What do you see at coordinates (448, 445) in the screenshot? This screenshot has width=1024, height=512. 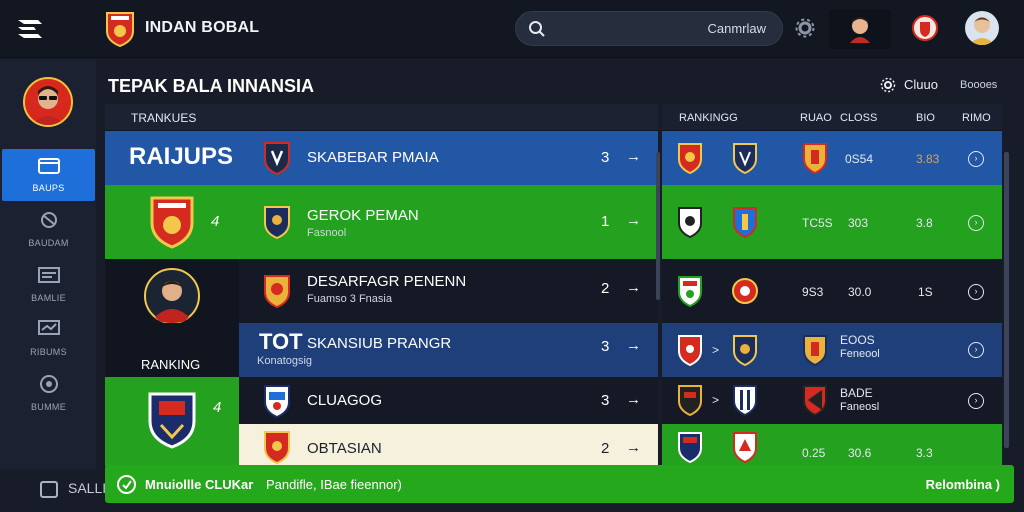 I see `table-row: OBTASIAN 2 →` at bounding box center [448, 445].